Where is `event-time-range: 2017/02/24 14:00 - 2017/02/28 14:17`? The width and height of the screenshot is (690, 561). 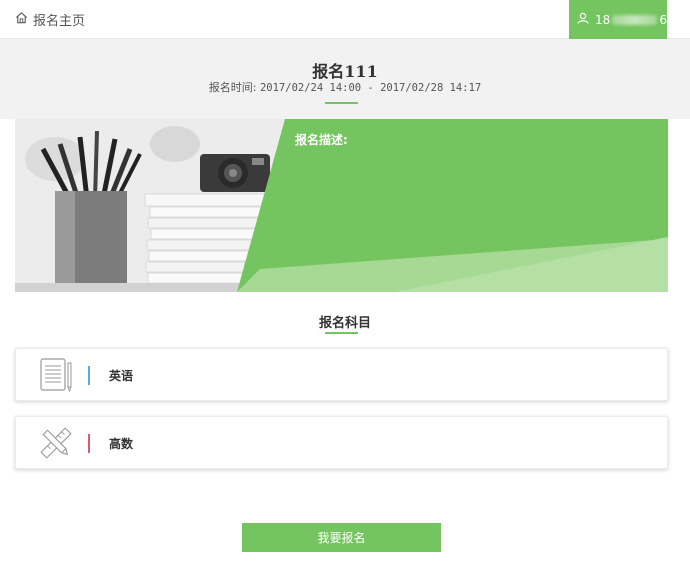 event-time-range: 2017/02/24 14:00 - 2017/02/28 14:17 is located at coordinates (370, 88).